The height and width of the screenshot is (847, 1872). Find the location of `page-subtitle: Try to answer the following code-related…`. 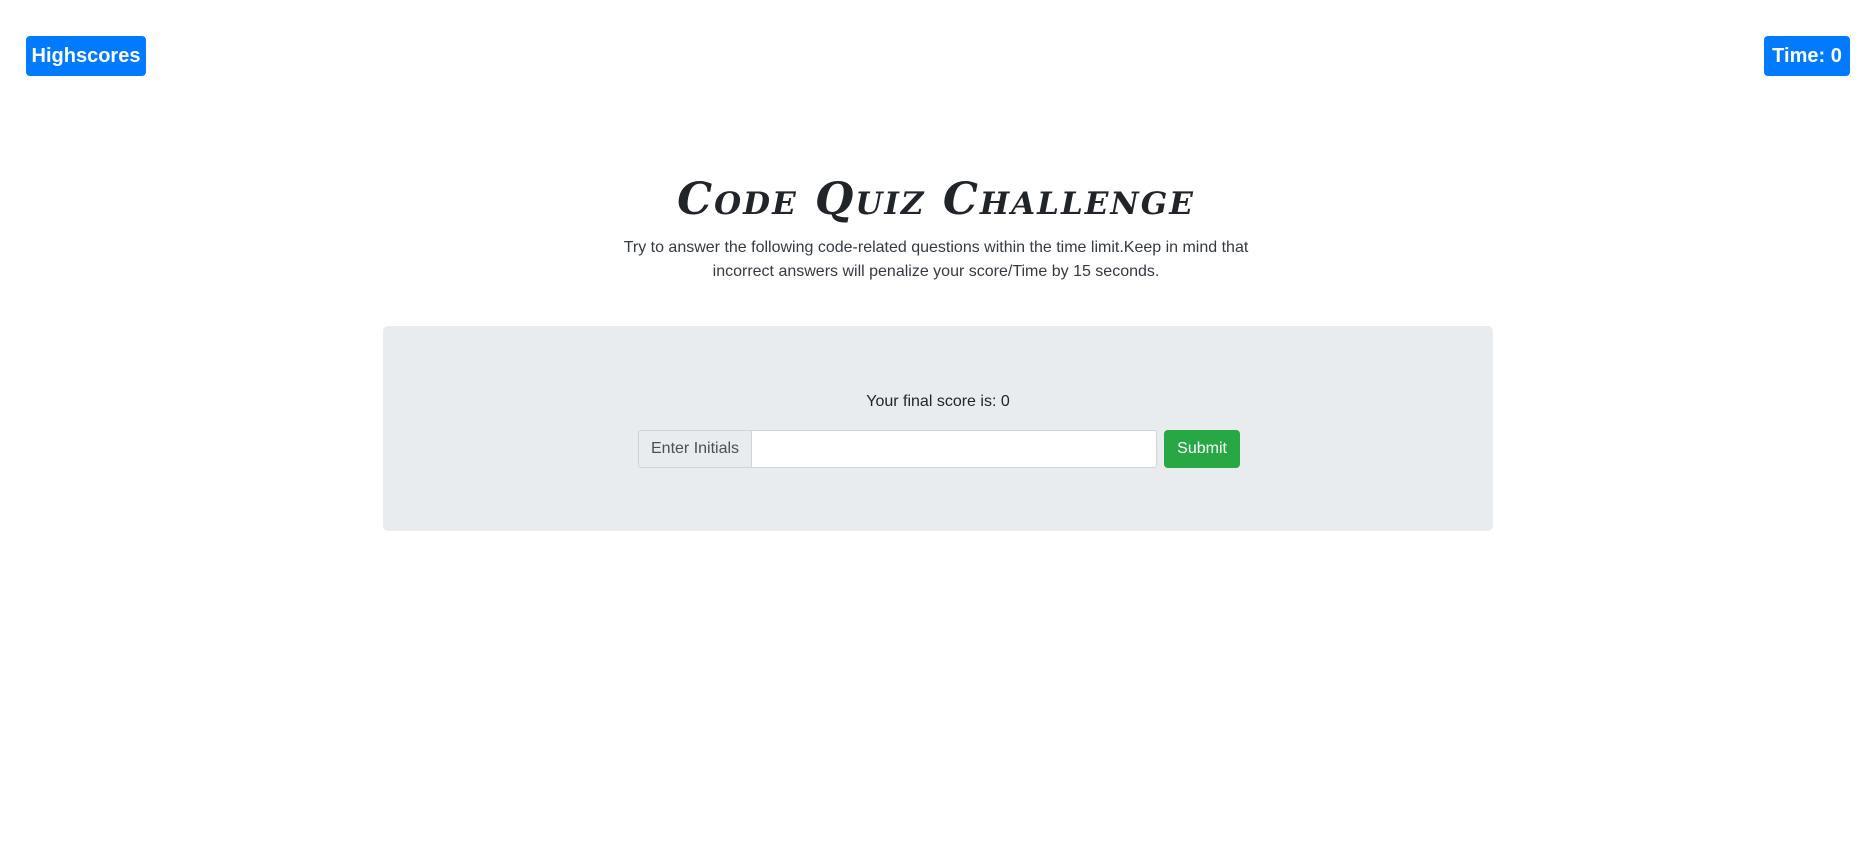

page-subtitle: Try to answer the following code-related… is located at coordinates (936, 259).